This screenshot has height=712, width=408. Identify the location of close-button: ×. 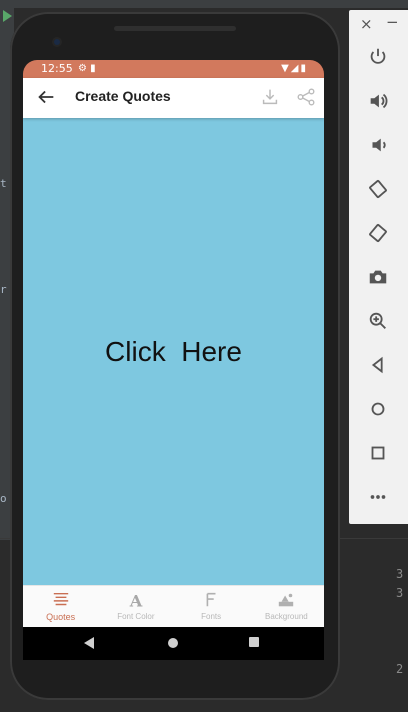
(366, 24).